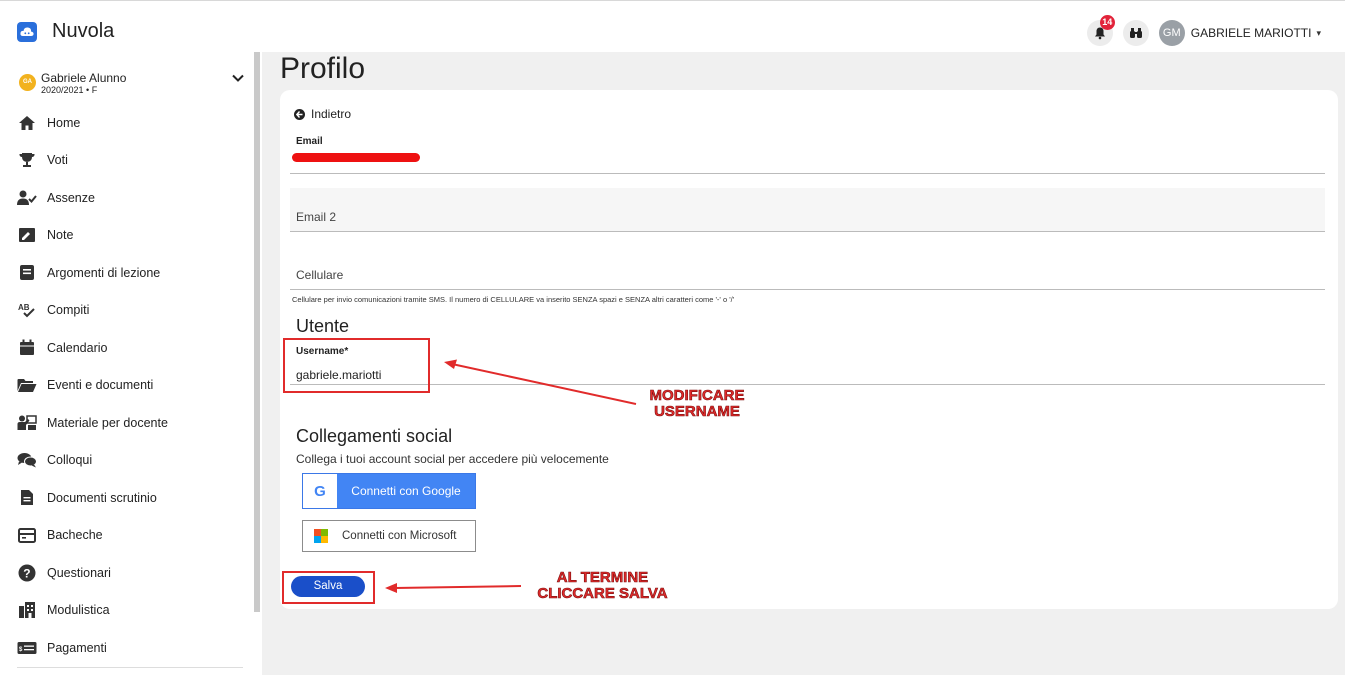 This screenshot has width=1345, height=675. Describe the element at coordinates (27, 460) in the screenshot. I see `chat-icon` at that location.